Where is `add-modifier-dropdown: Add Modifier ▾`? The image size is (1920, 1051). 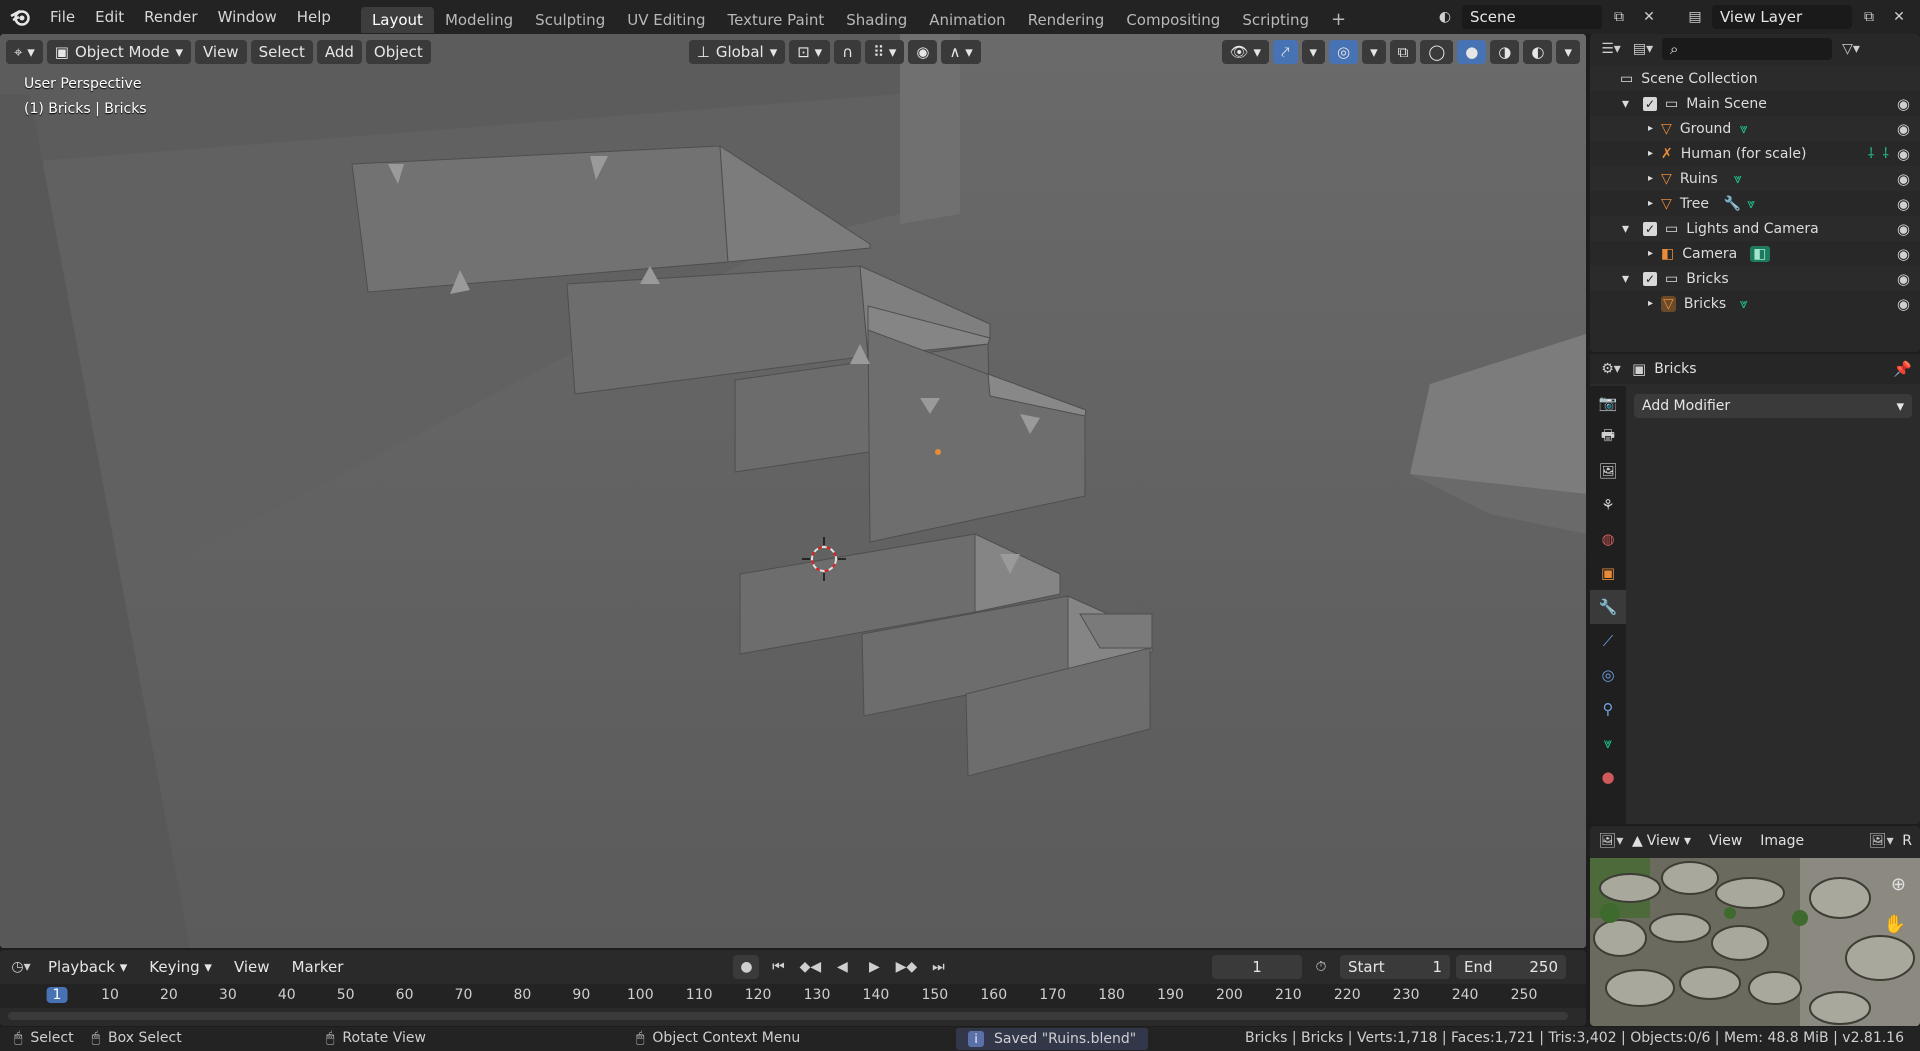 add-modifier-dropdown: Add Modifier ▾ is located at coordinates (1773, 406).